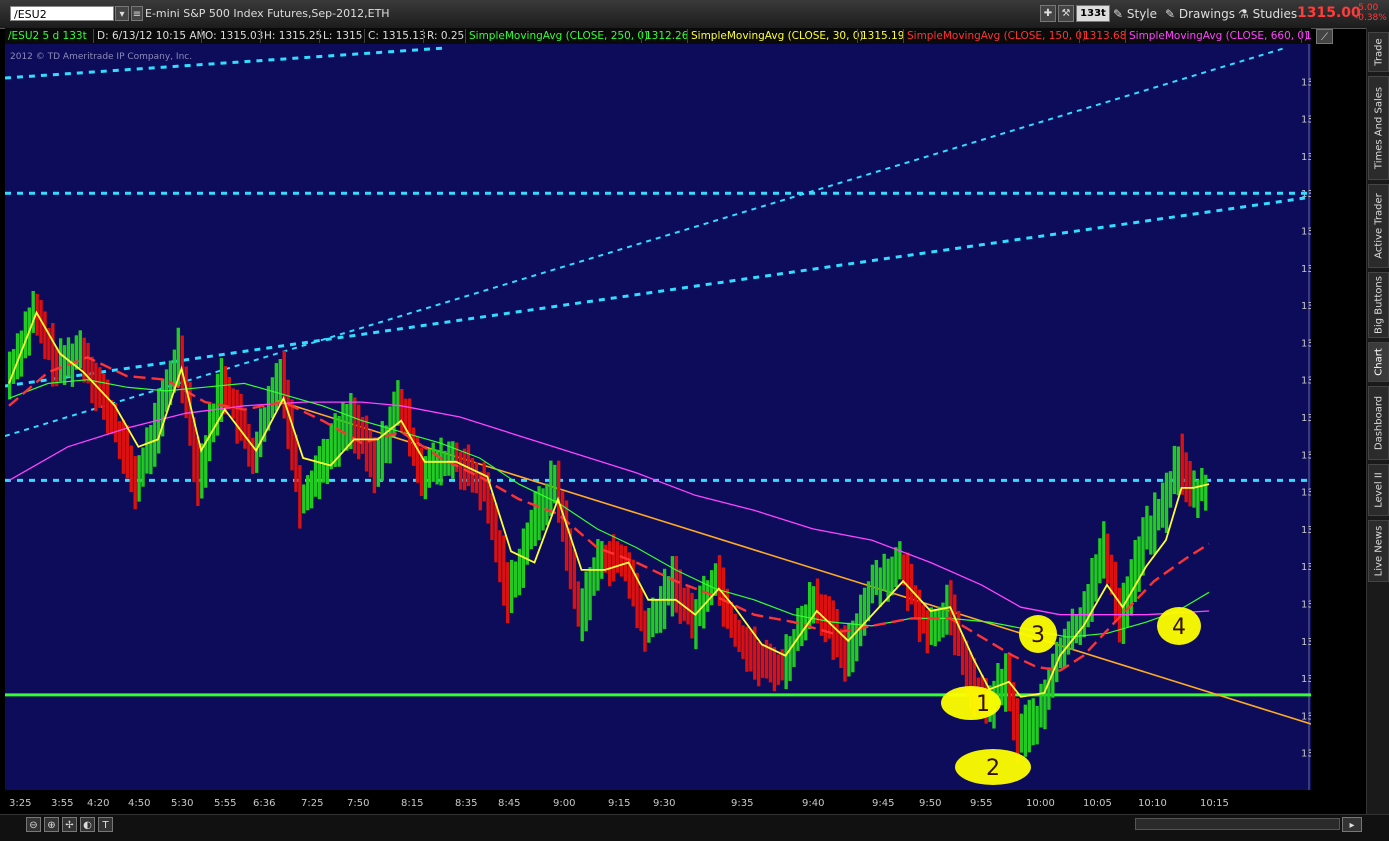 The width and height of the screenshot is (1389, 841). What do you see at coordinates (51, 824) in the screenshot?
I see `zoom-in-icon: ⊕` at bounding box center [51, 824].